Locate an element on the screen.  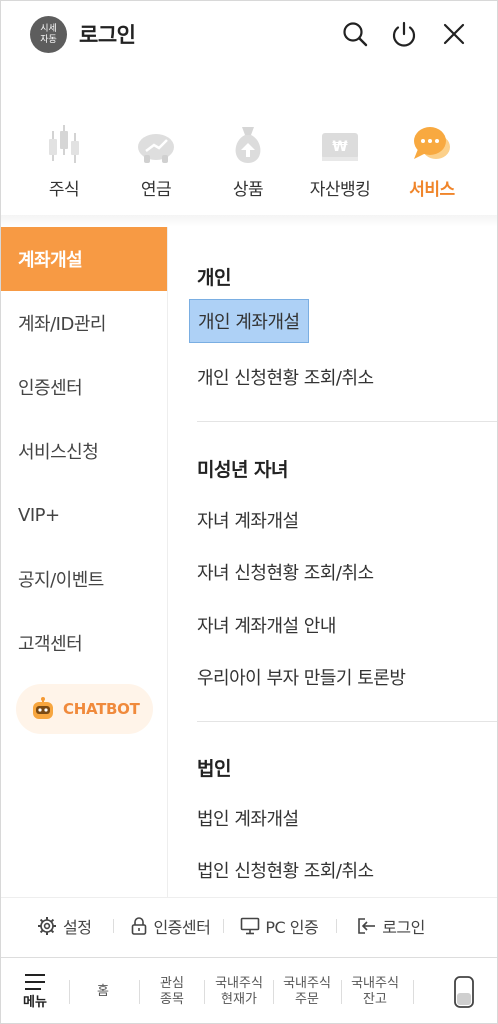
stock-candle-icon is located at coordinates (64, 143).